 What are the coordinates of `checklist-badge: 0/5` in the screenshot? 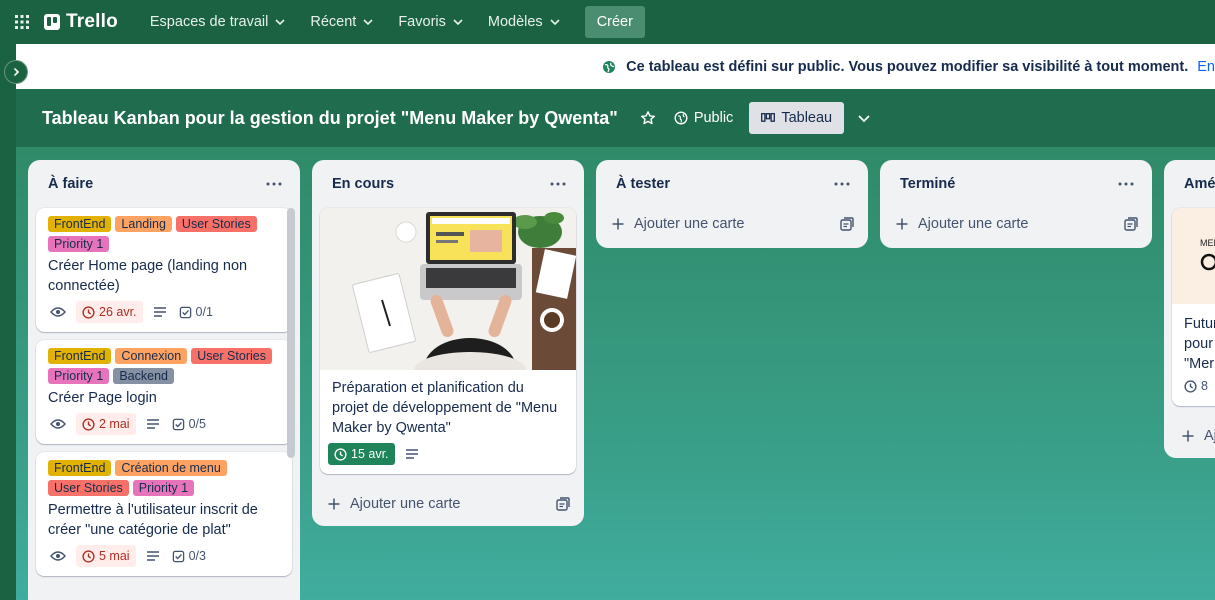 It's located at (189, 424).